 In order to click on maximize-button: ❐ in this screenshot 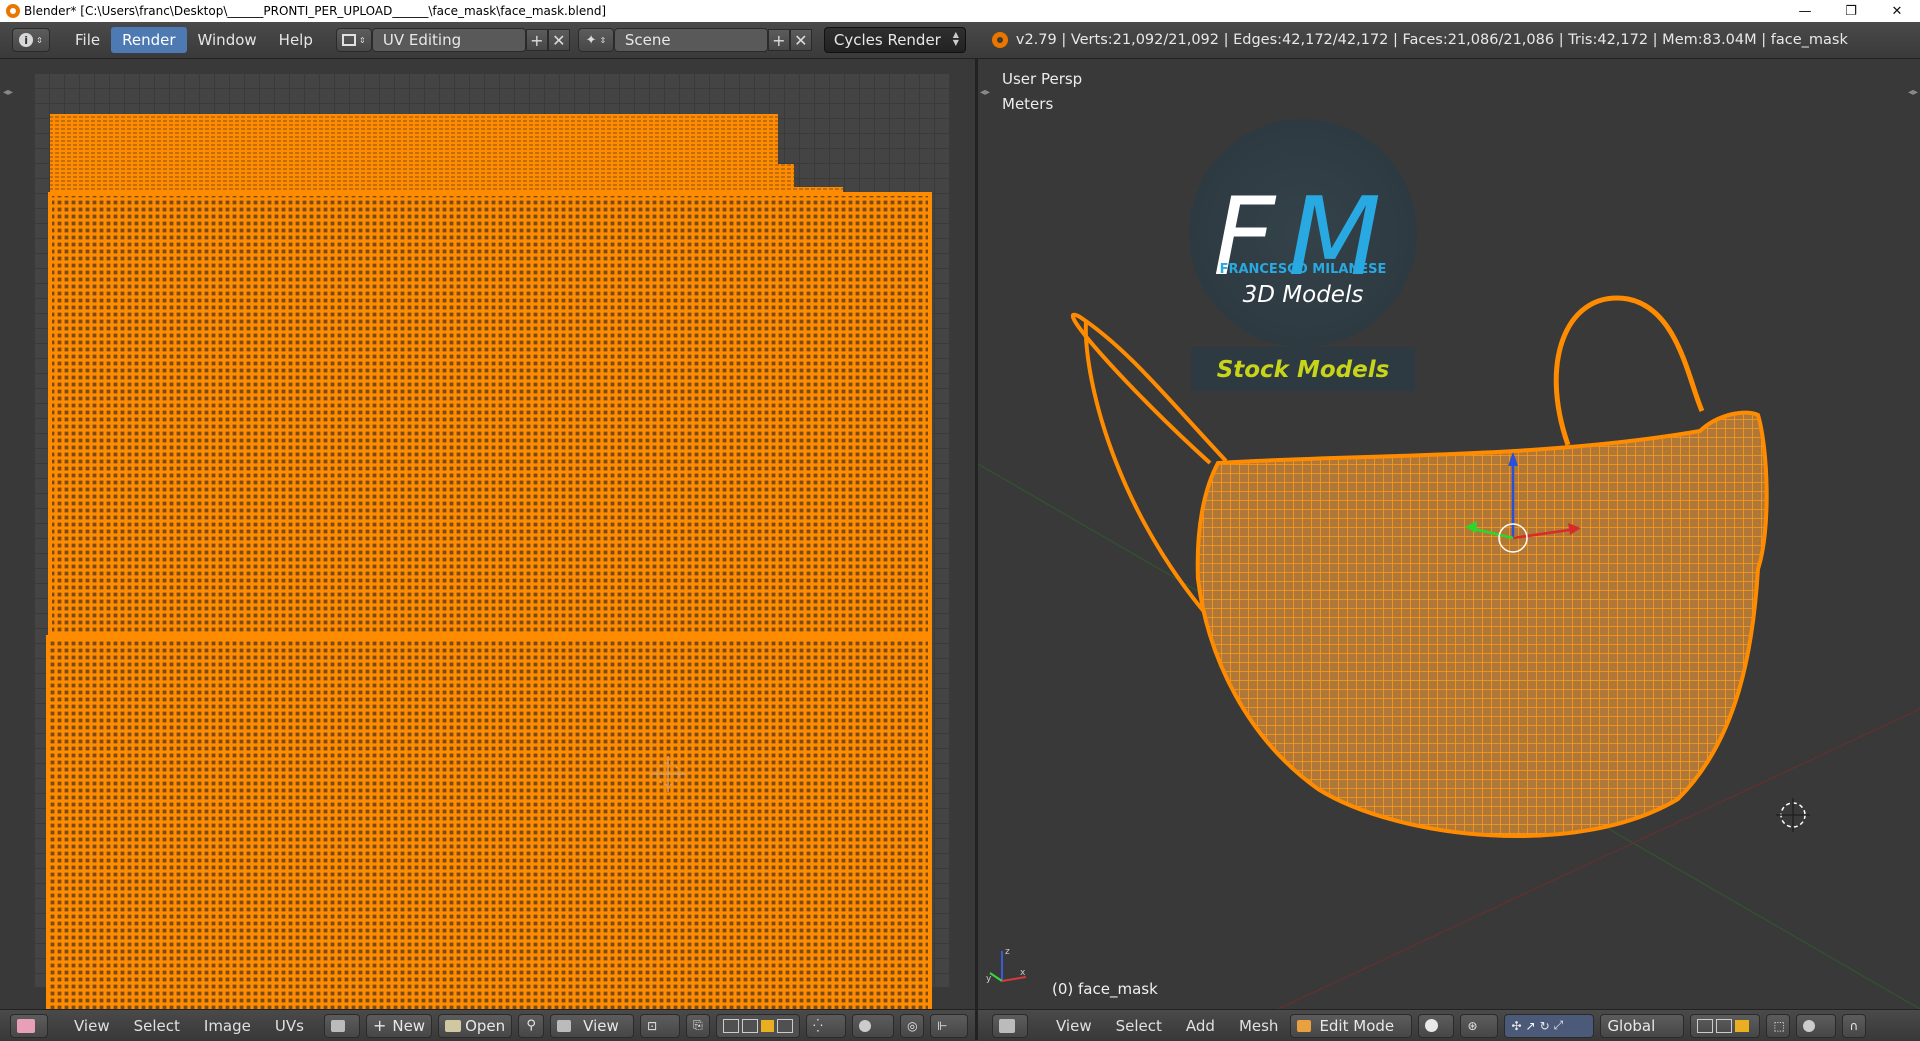, I will do `click(1851, 11)`.